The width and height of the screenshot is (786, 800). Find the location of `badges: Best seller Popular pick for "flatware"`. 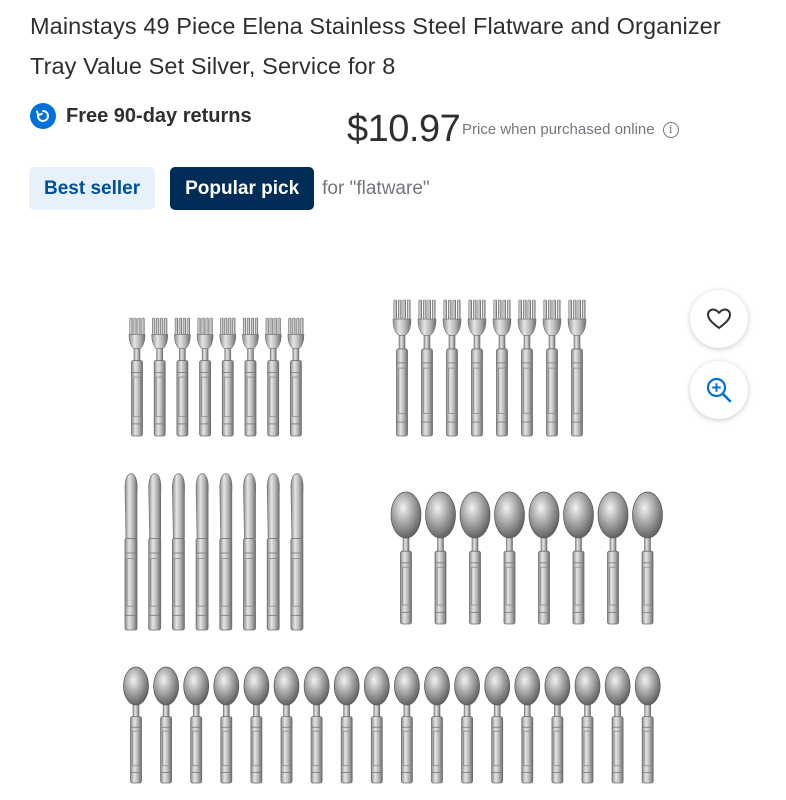

badges: Best seller Popular pick for "flatware" is located at coordinates (229, 188).